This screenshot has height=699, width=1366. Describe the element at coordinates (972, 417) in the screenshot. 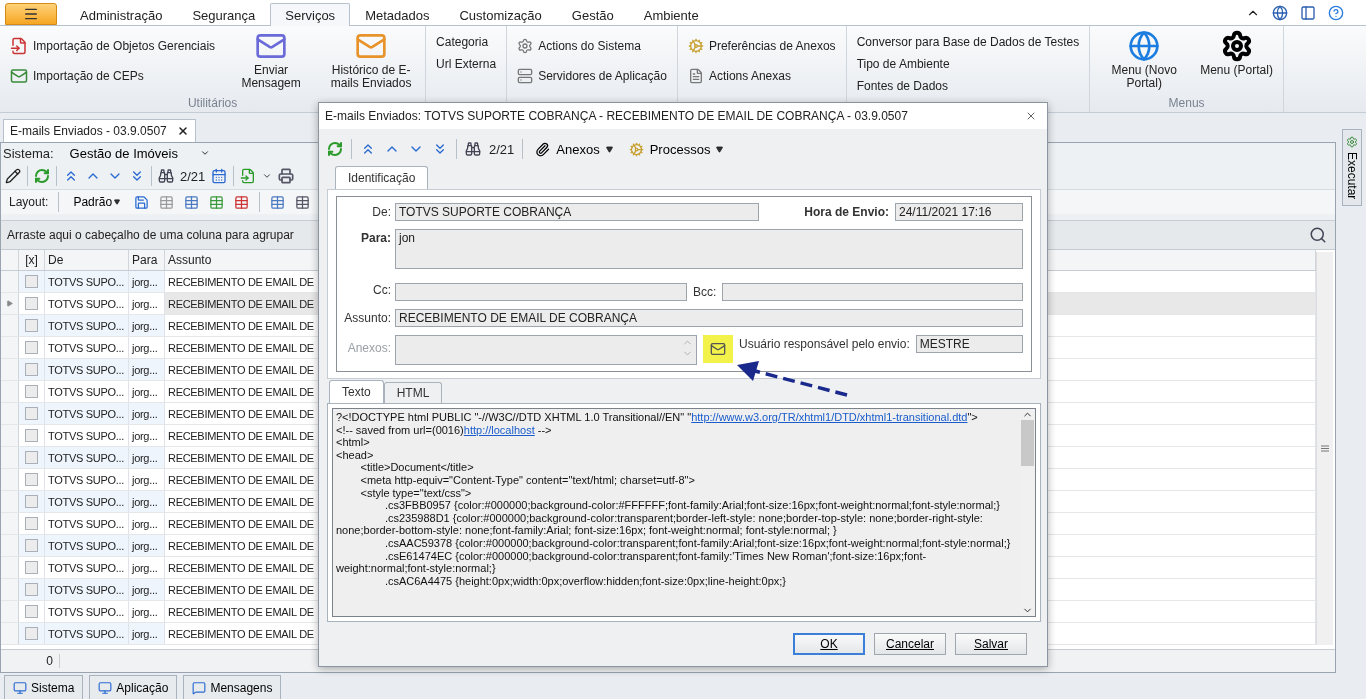

I see `code-text: ">` at that location.